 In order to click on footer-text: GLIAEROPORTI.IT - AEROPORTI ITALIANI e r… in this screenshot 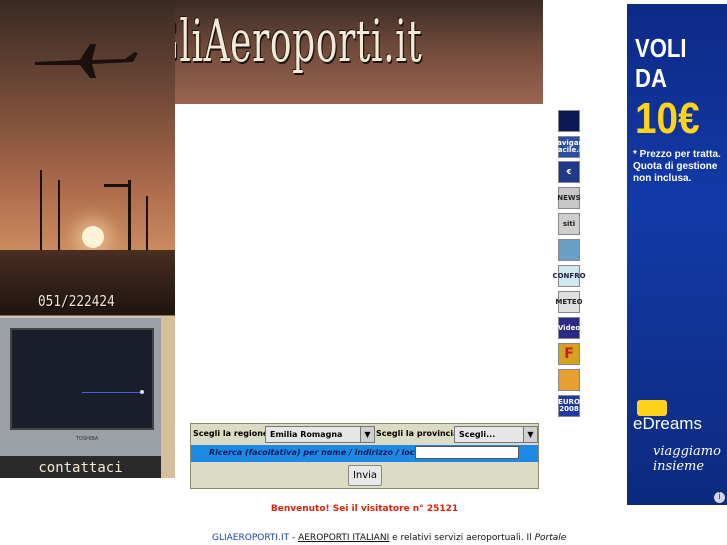, I will do `click(389, 538)`.